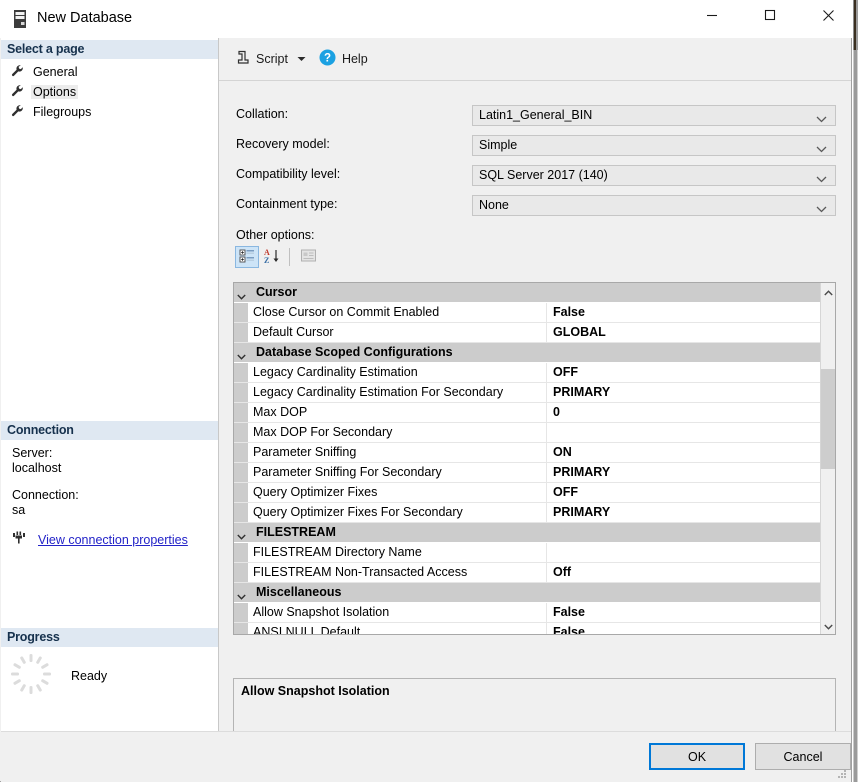  Describe the element at coordinates (527, 313) in the screenshot. I see `property-row: Close Cursor on Commit Enabled False` at that location.